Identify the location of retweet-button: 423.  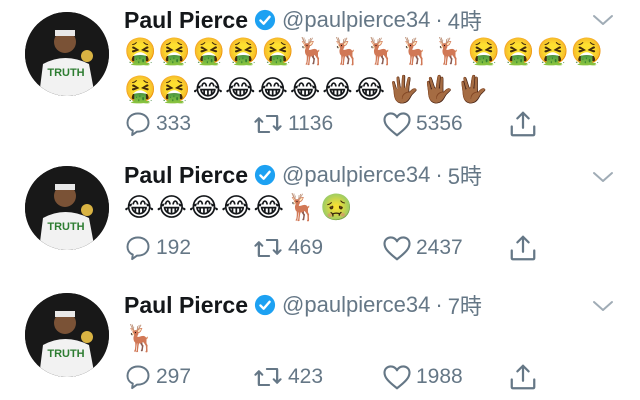
(287, 377).